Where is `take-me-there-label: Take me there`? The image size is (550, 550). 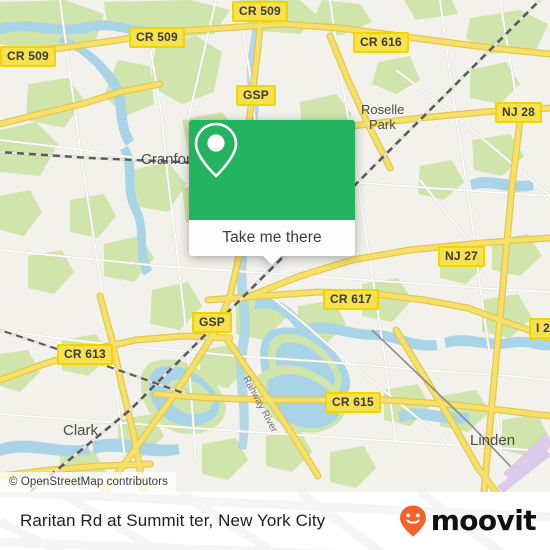 take-me-there-label: Take me there is located at coordinates (272, 237).